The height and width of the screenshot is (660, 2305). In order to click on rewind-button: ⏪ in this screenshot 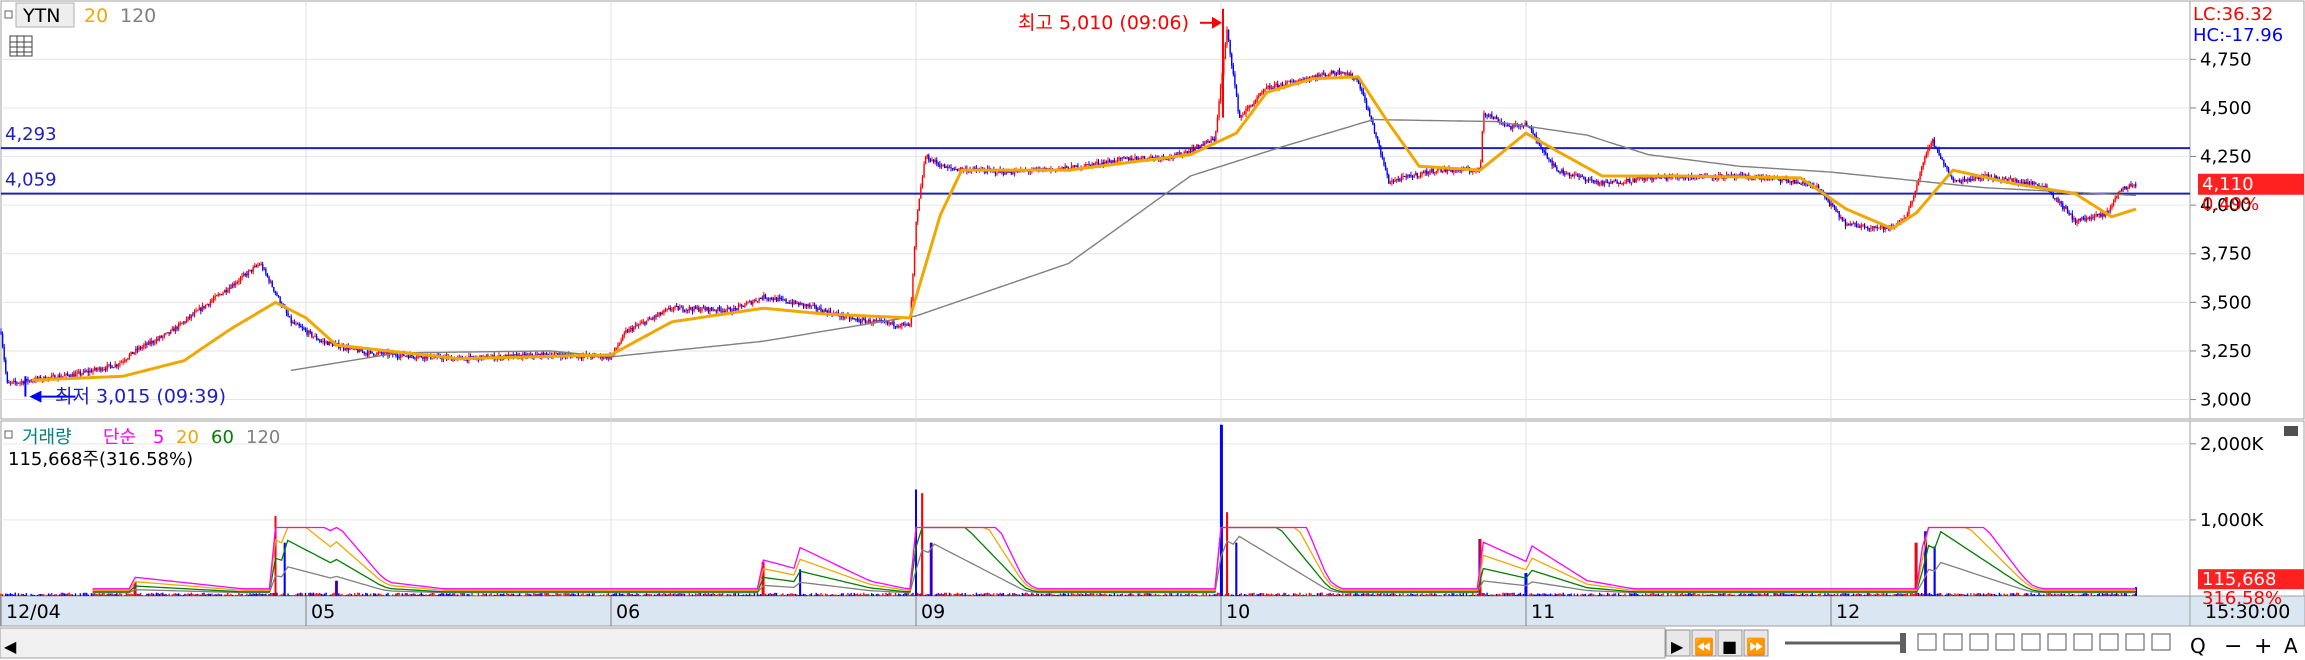, I will do `click(1704, 646)`.